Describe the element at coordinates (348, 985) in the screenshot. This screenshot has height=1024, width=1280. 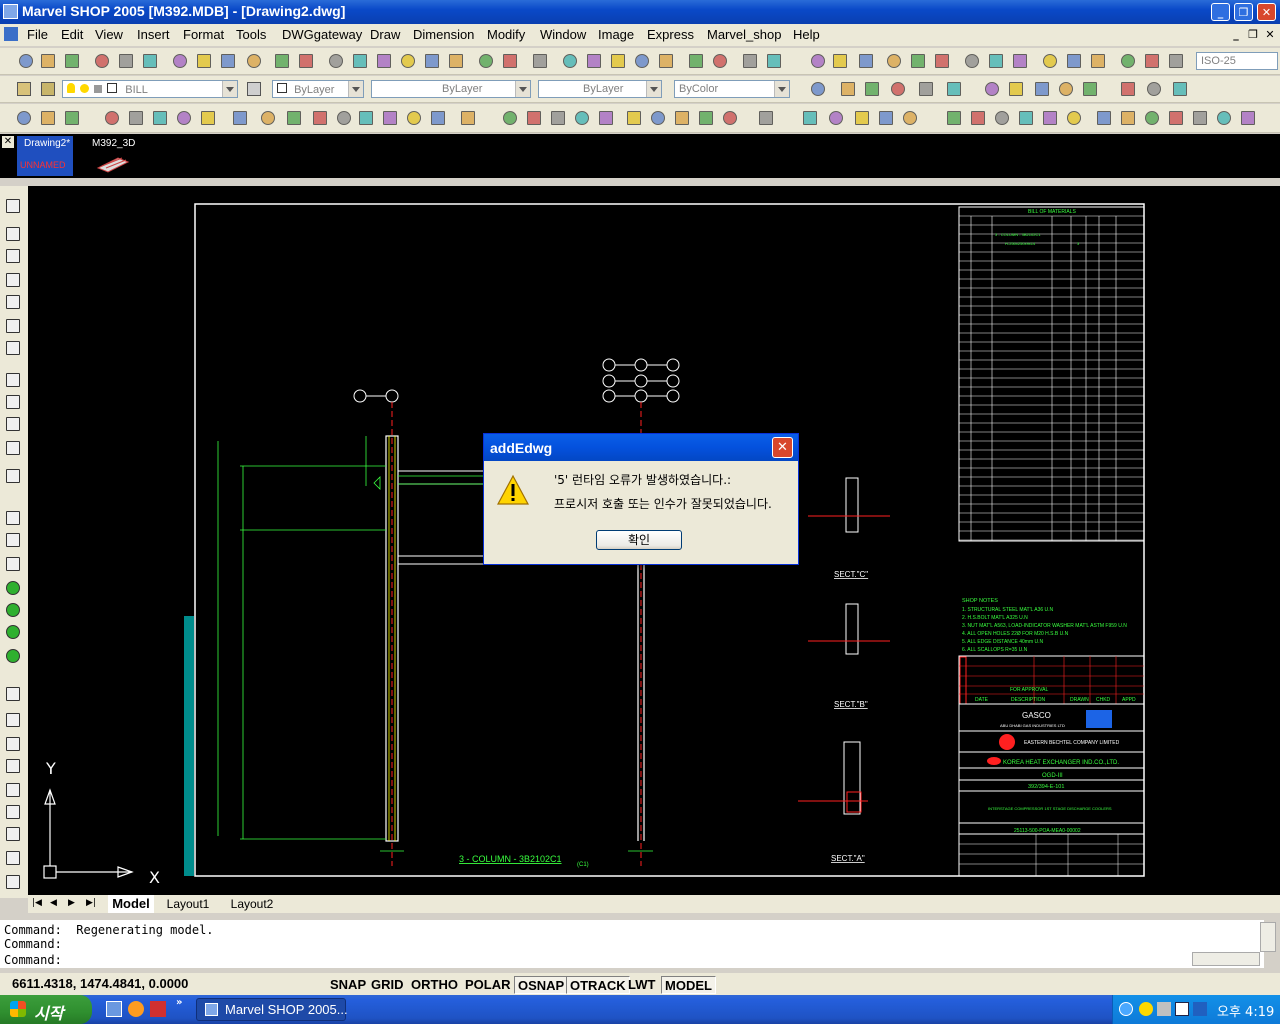
I see `snap-toggle: SNAP` at that location.